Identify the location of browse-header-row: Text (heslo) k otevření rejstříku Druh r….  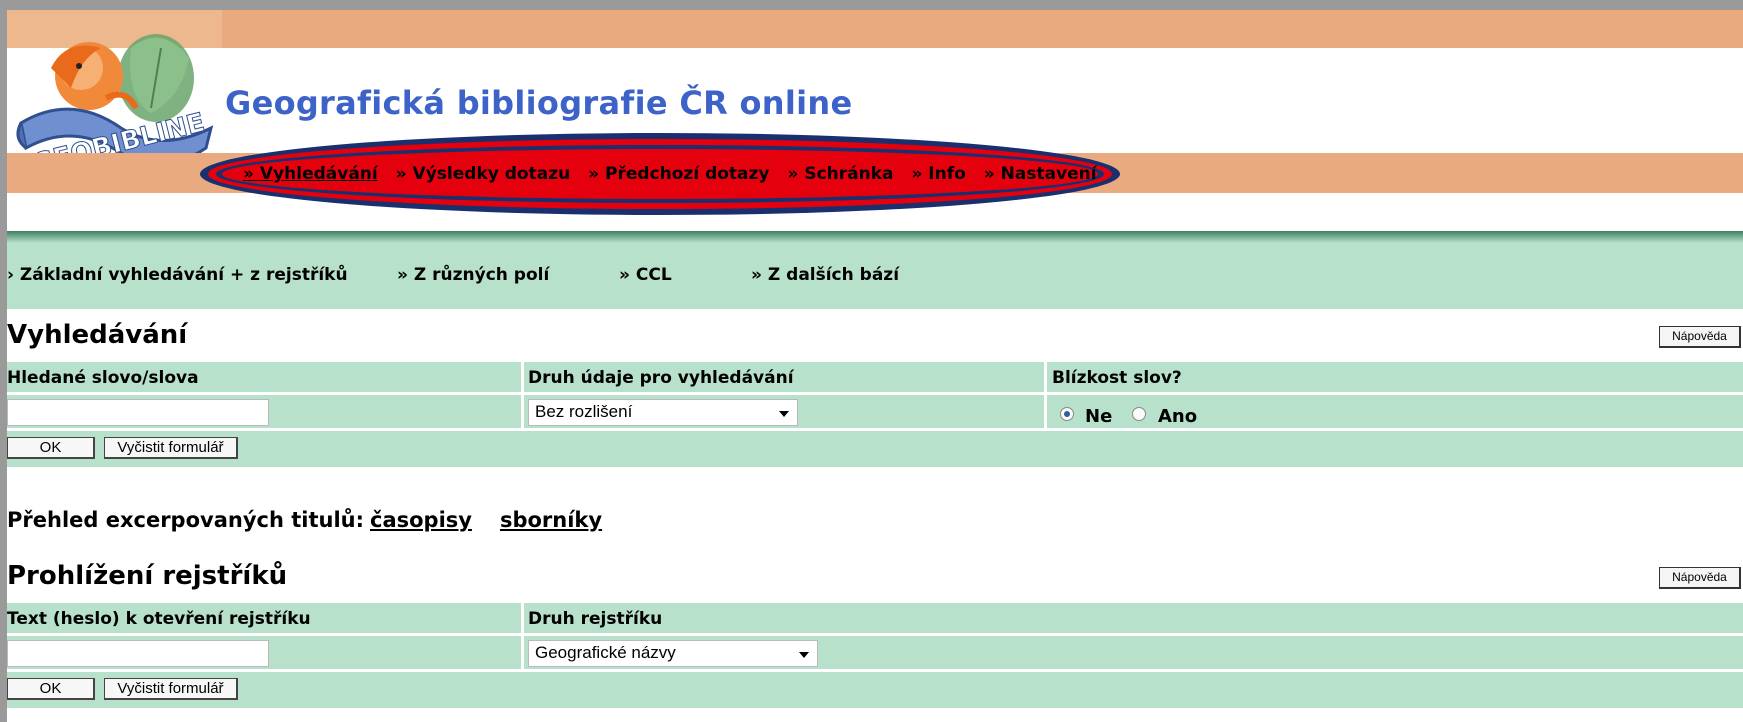
(875, 618).